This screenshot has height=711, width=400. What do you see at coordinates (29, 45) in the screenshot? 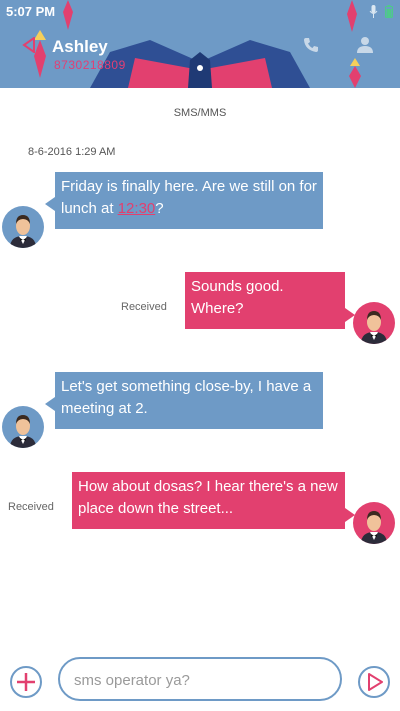
I see `back-icon` at bounding box center [29, 45].